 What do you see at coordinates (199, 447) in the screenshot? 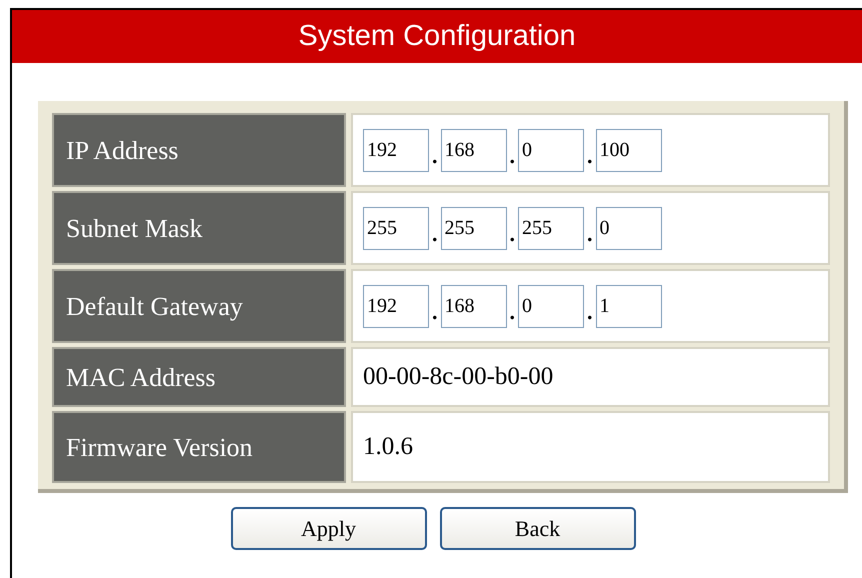
I see `field-label: Firmware Version` at bounding box center [199, 447].